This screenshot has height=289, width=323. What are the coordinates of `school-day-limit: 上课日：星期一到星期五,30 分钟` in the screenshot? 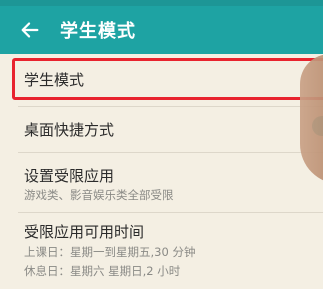 It's located at (110, 252).